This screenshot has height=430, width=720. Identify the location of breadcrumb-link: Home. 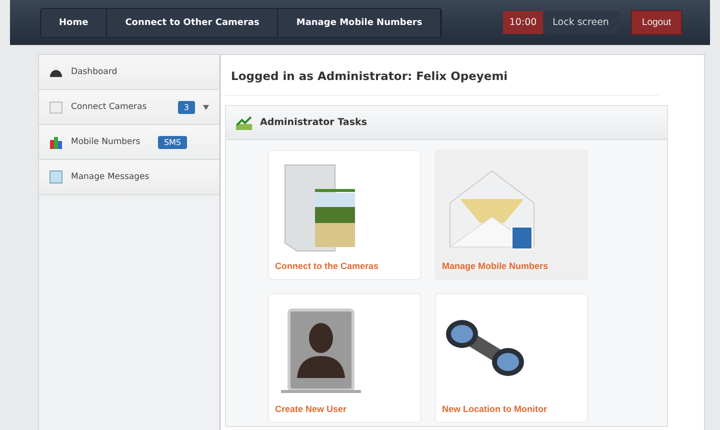
(74, 22).